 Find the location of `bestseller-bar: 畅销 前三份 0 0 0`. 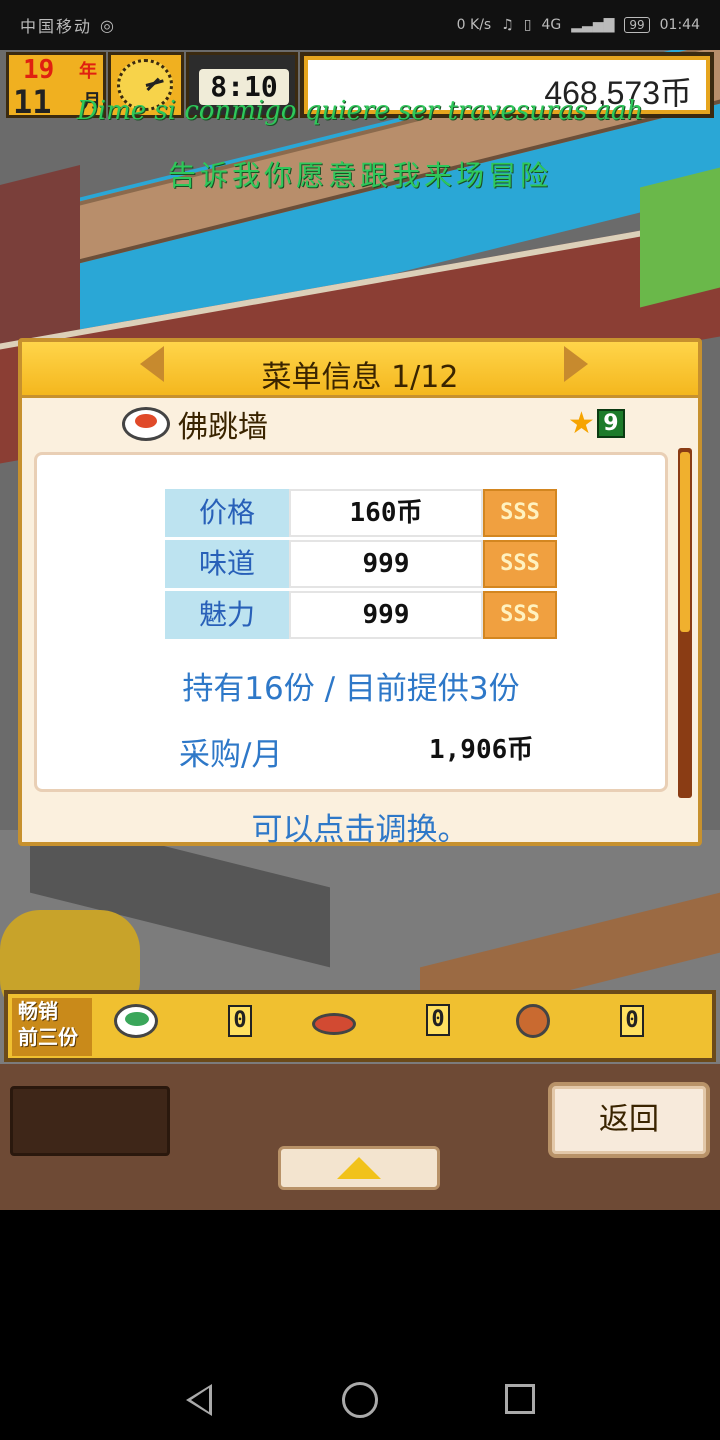

bestseller-bar: 畅销 前三份 0 0 0 is located at coordinates (360, 1026).